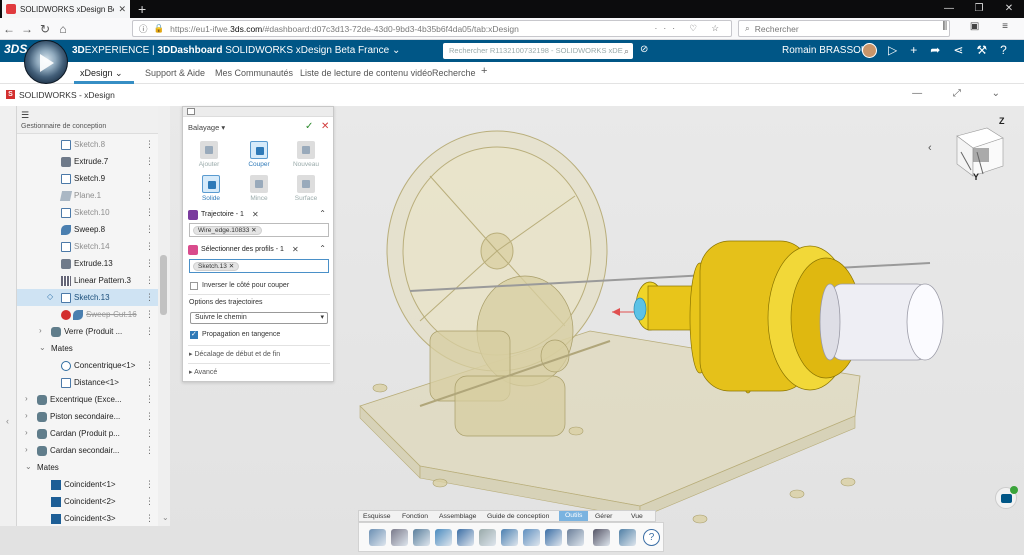 This screenshot has height=555, width=1024. What do you see at coordinates (87, 331) in the screenshot?
I see `tree-item: › Verre (Produit ... ⋮` at bounding box center [87, 331].